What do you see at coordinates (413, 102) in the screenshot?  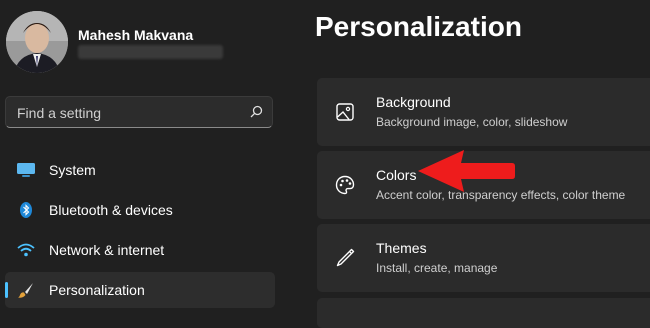 I see `card-title: Background` at bounding box center [413, 102].